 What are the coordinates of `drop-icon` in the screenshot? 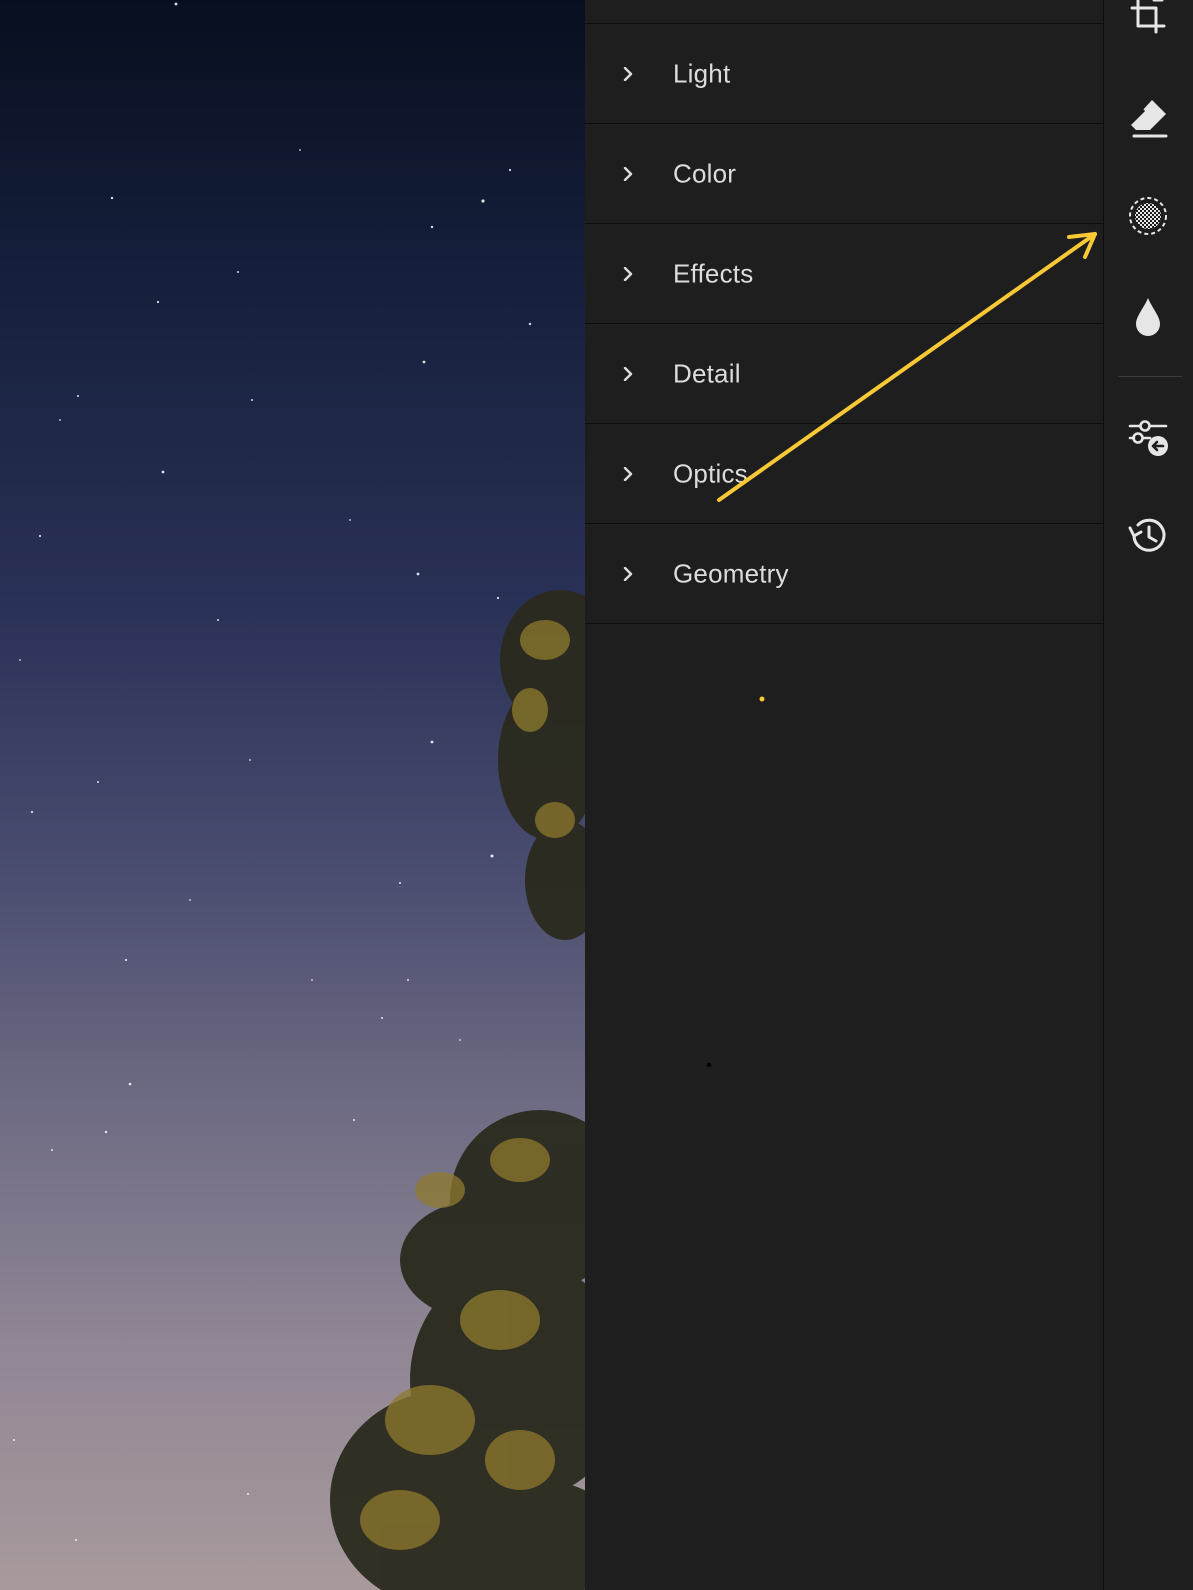 It's located at (1148, 316).